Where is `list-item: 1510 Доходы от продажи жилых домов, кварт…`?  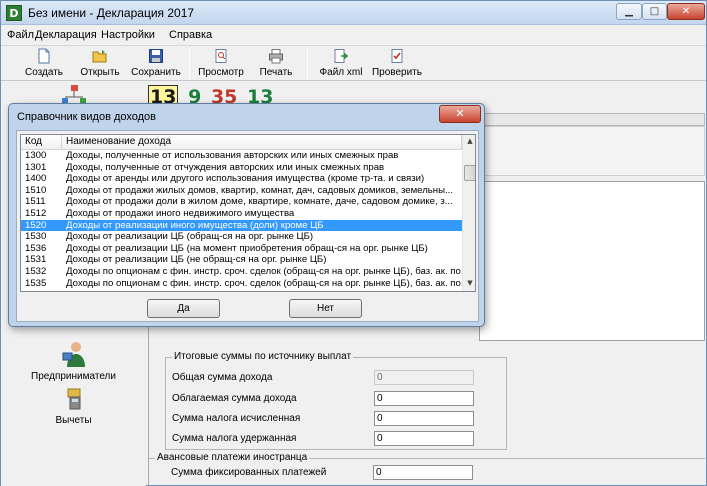
list-item: 1510 Доходы от продажи жилых домов, кварт… is located at coordinates (241, 191).